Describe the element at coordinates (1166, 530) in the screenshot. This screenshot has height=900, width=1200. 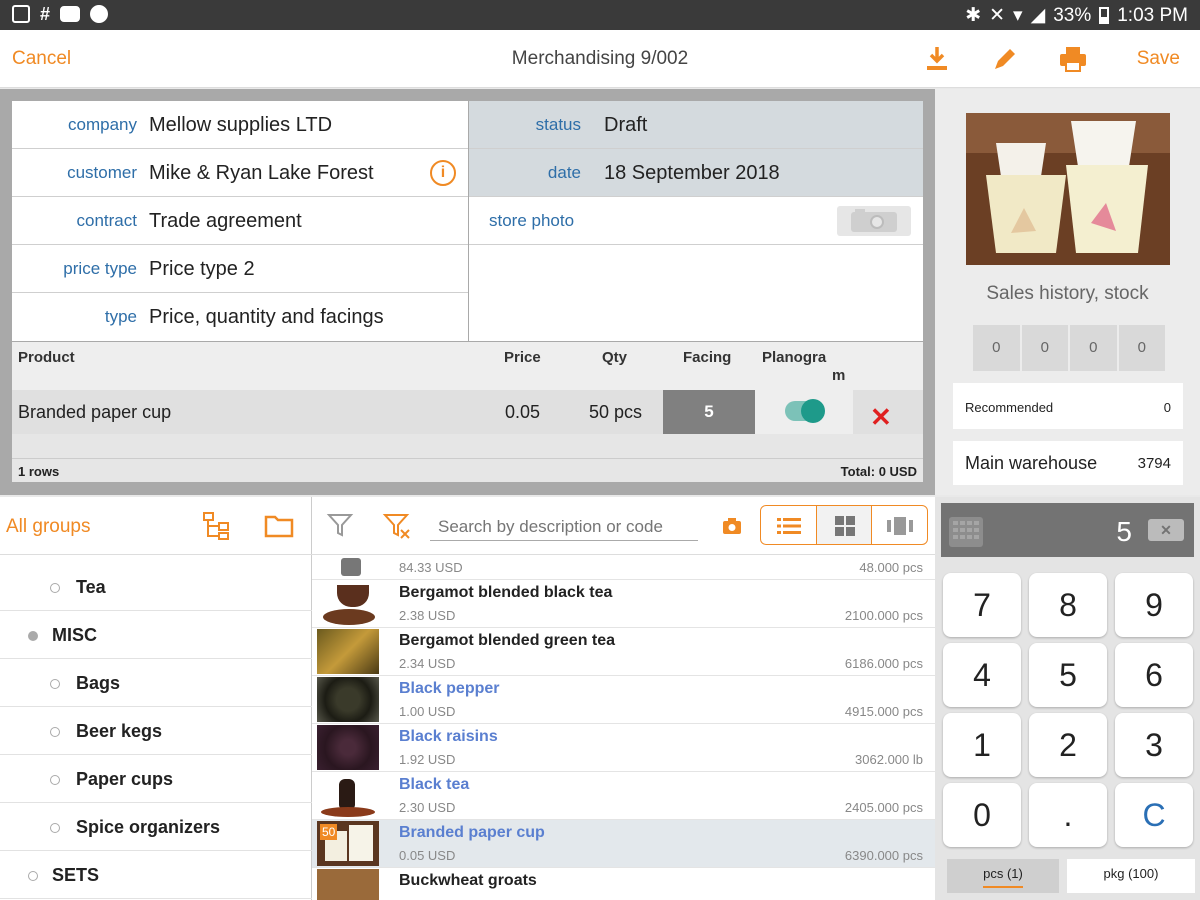
I see `backspace-icon: ✕` at that location.